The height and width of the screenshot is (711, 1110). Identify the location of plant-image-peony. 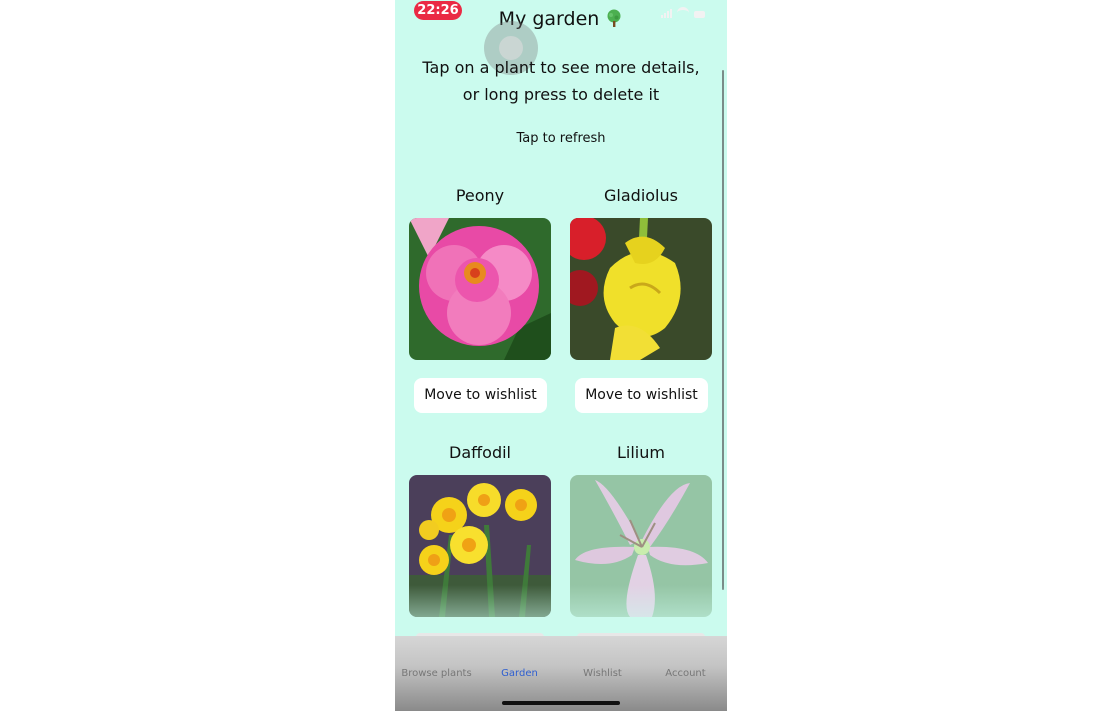
(480, 289).